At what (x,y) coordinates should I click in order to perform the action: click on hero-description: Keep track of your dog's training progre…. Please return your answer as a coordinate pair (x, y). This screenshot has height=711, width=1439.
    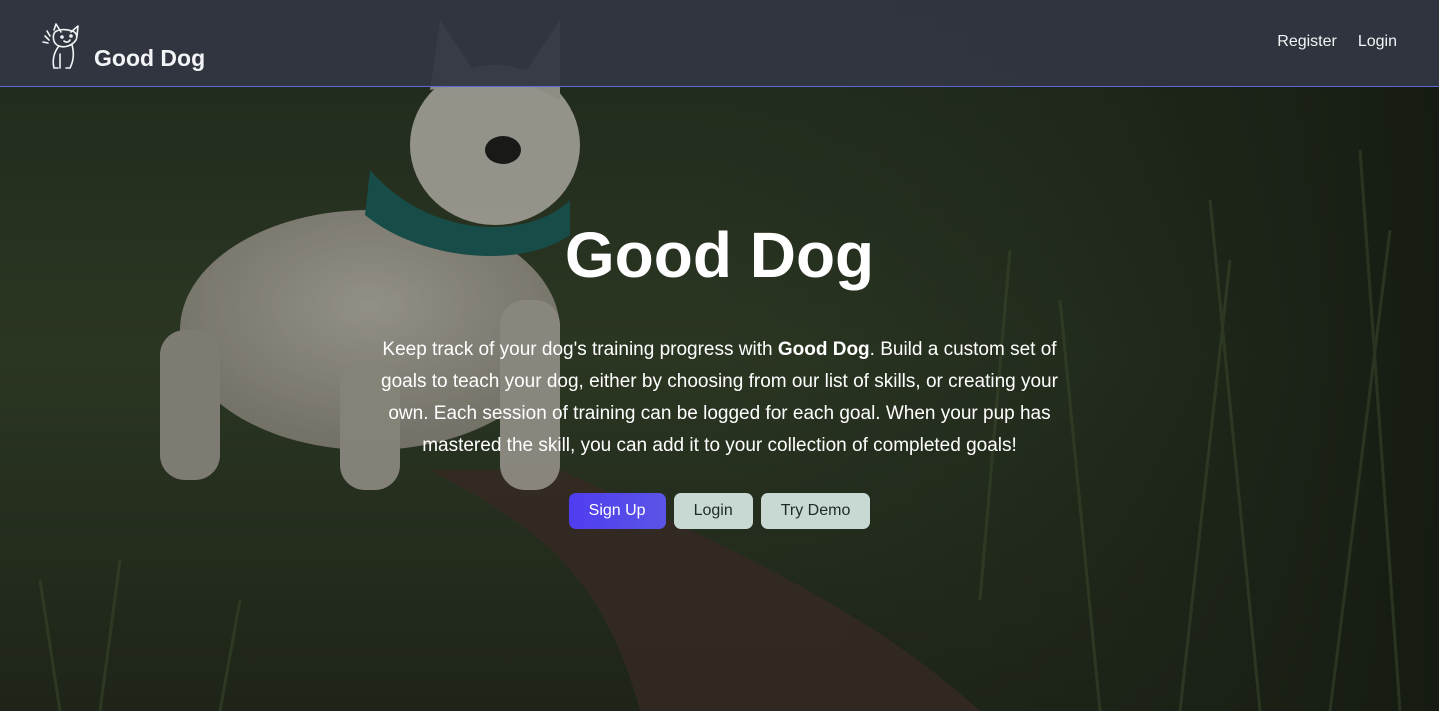
    Looking at the image, I should click on (720, 398).